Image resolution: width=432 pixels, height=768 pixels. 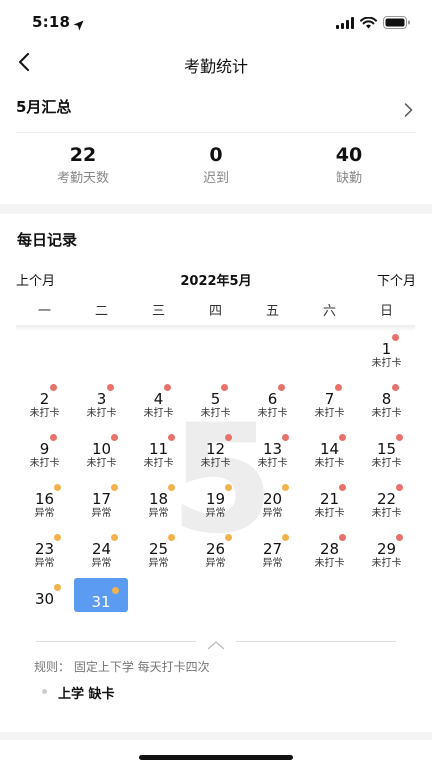 I want to click on day-number: 2, so click(x=44, y=399).